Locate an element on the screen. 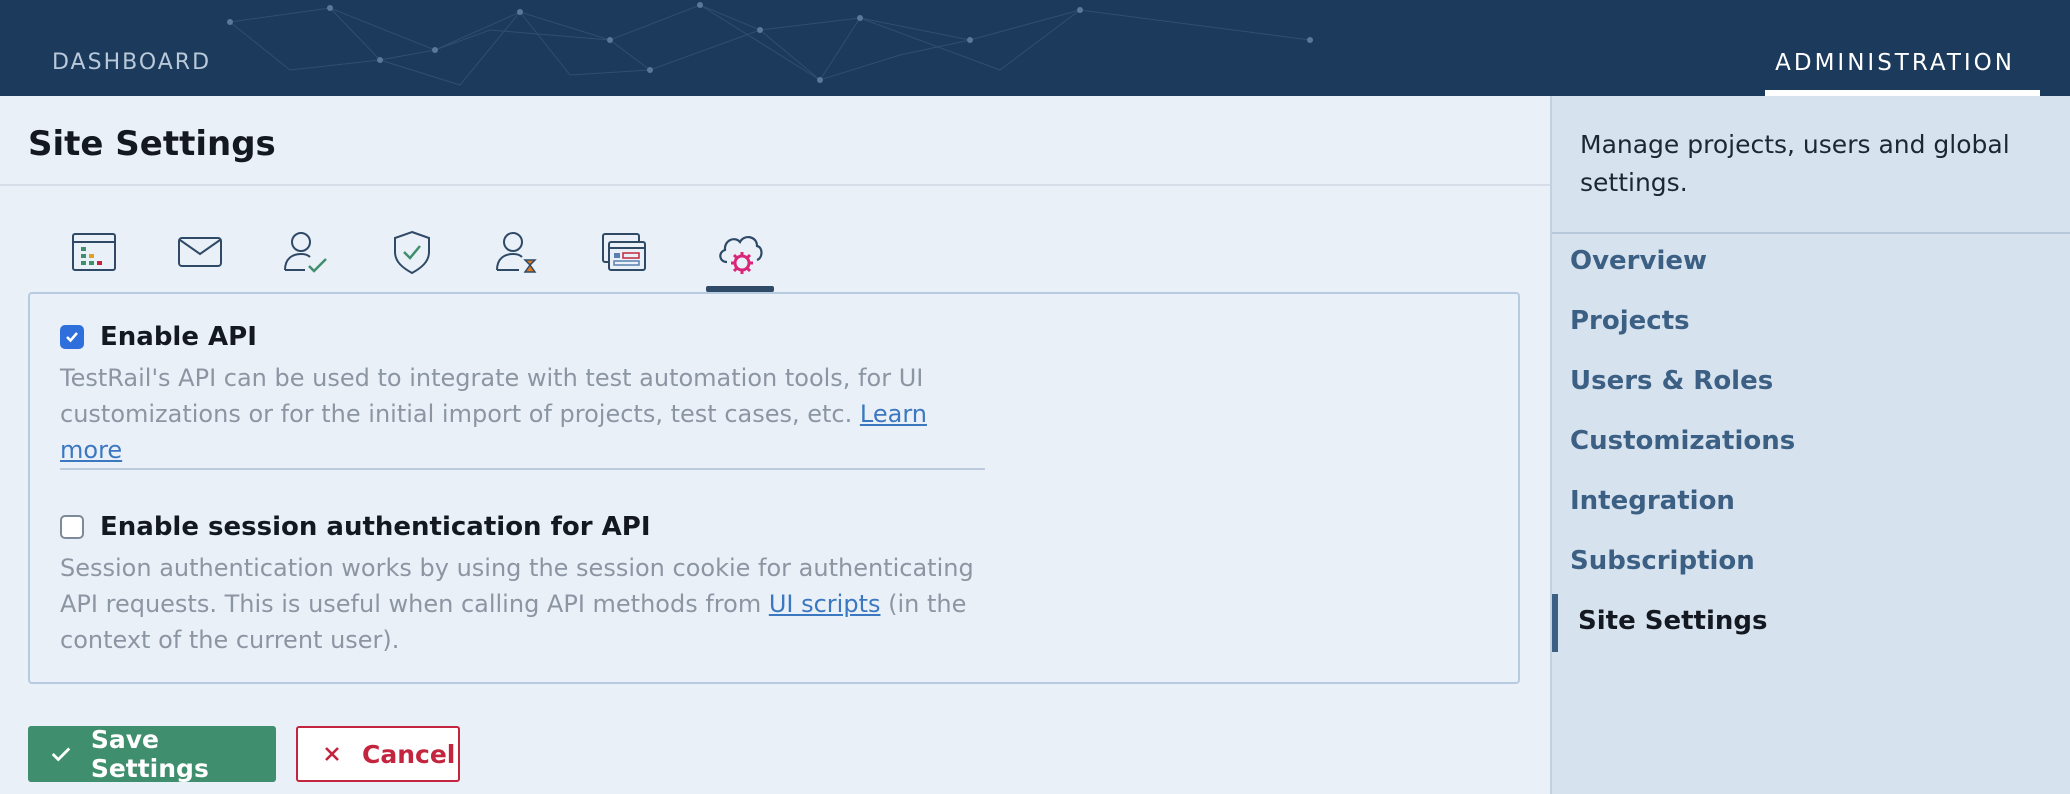 The height and width of the screenshot is (794, 2070). tab-security is located at coordinates (412, 260).